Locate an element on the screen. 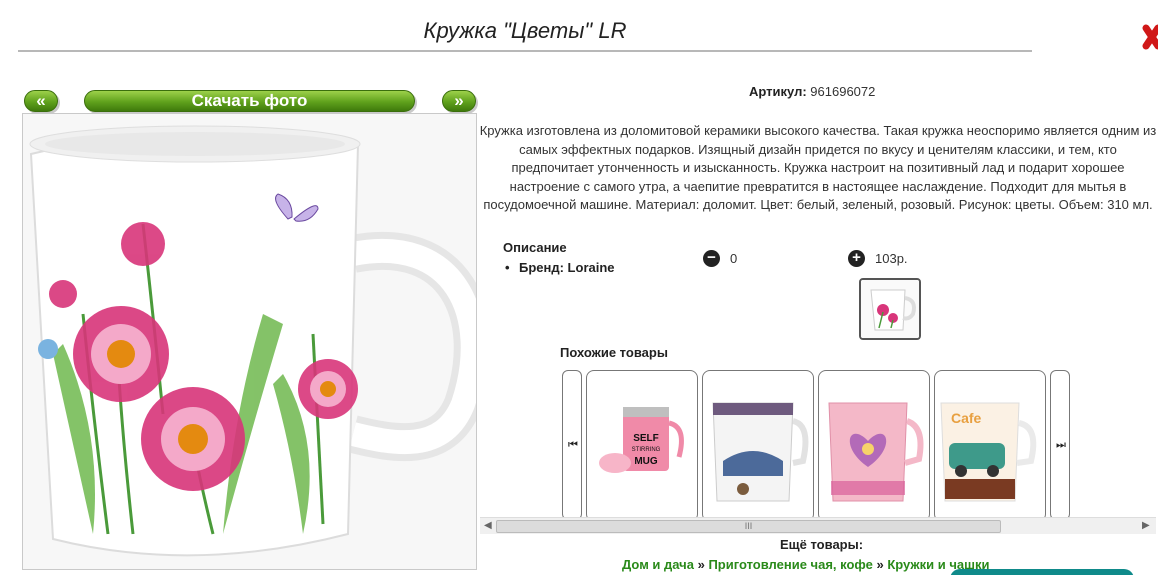 The width and height of the screenshot is (1158, 575). specs-section: Описание Бренд: Loraine is located at coordinates (559, 257).